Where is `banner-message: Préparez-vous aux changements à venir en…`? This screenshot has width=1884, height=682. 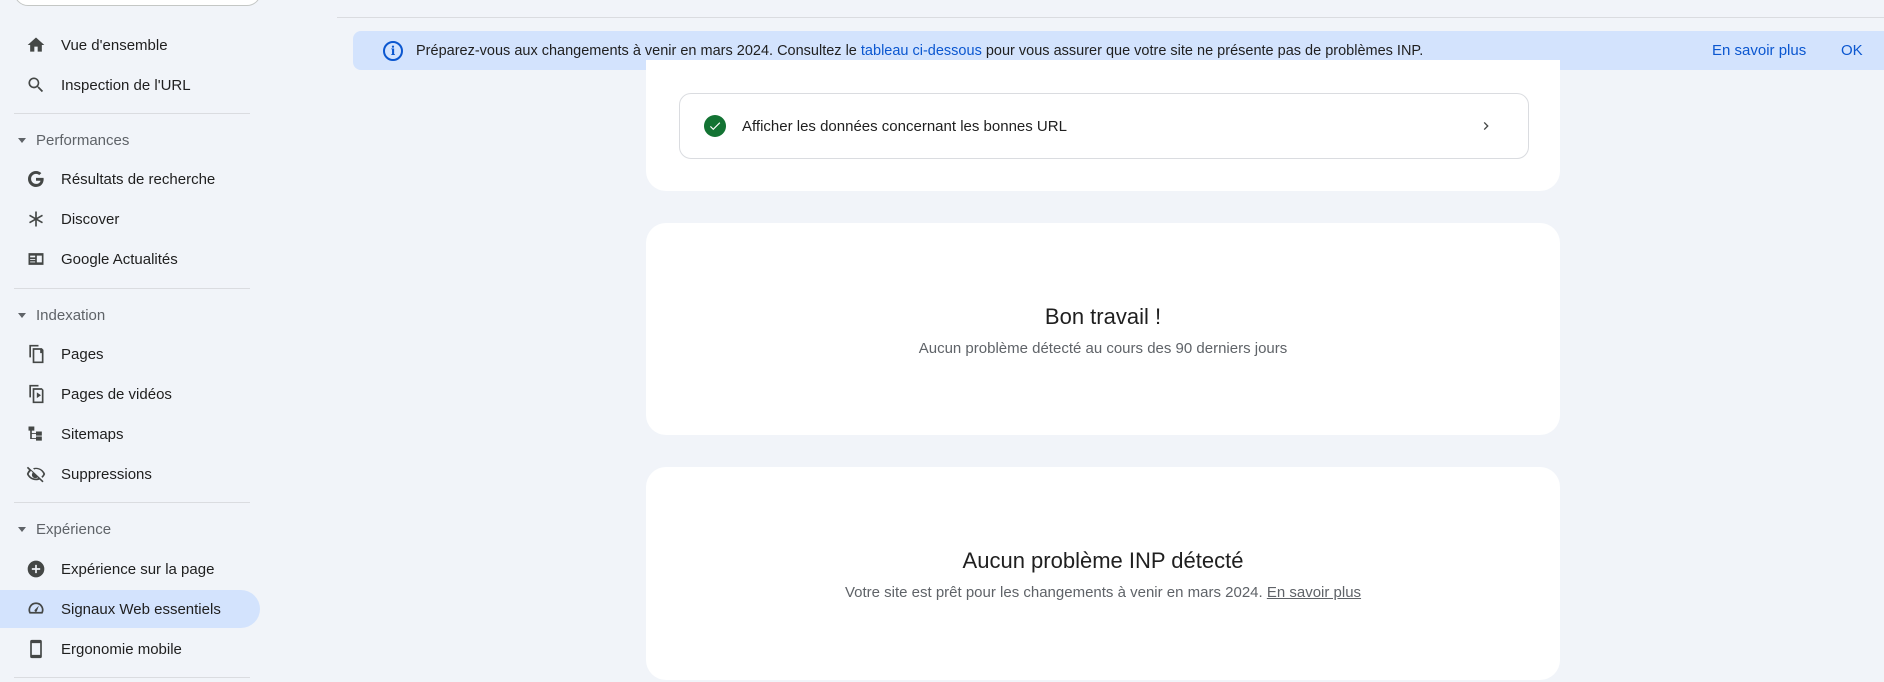 banner-message: Préparez-vous aux changements à venir en… is located at coordinates (919, 51).